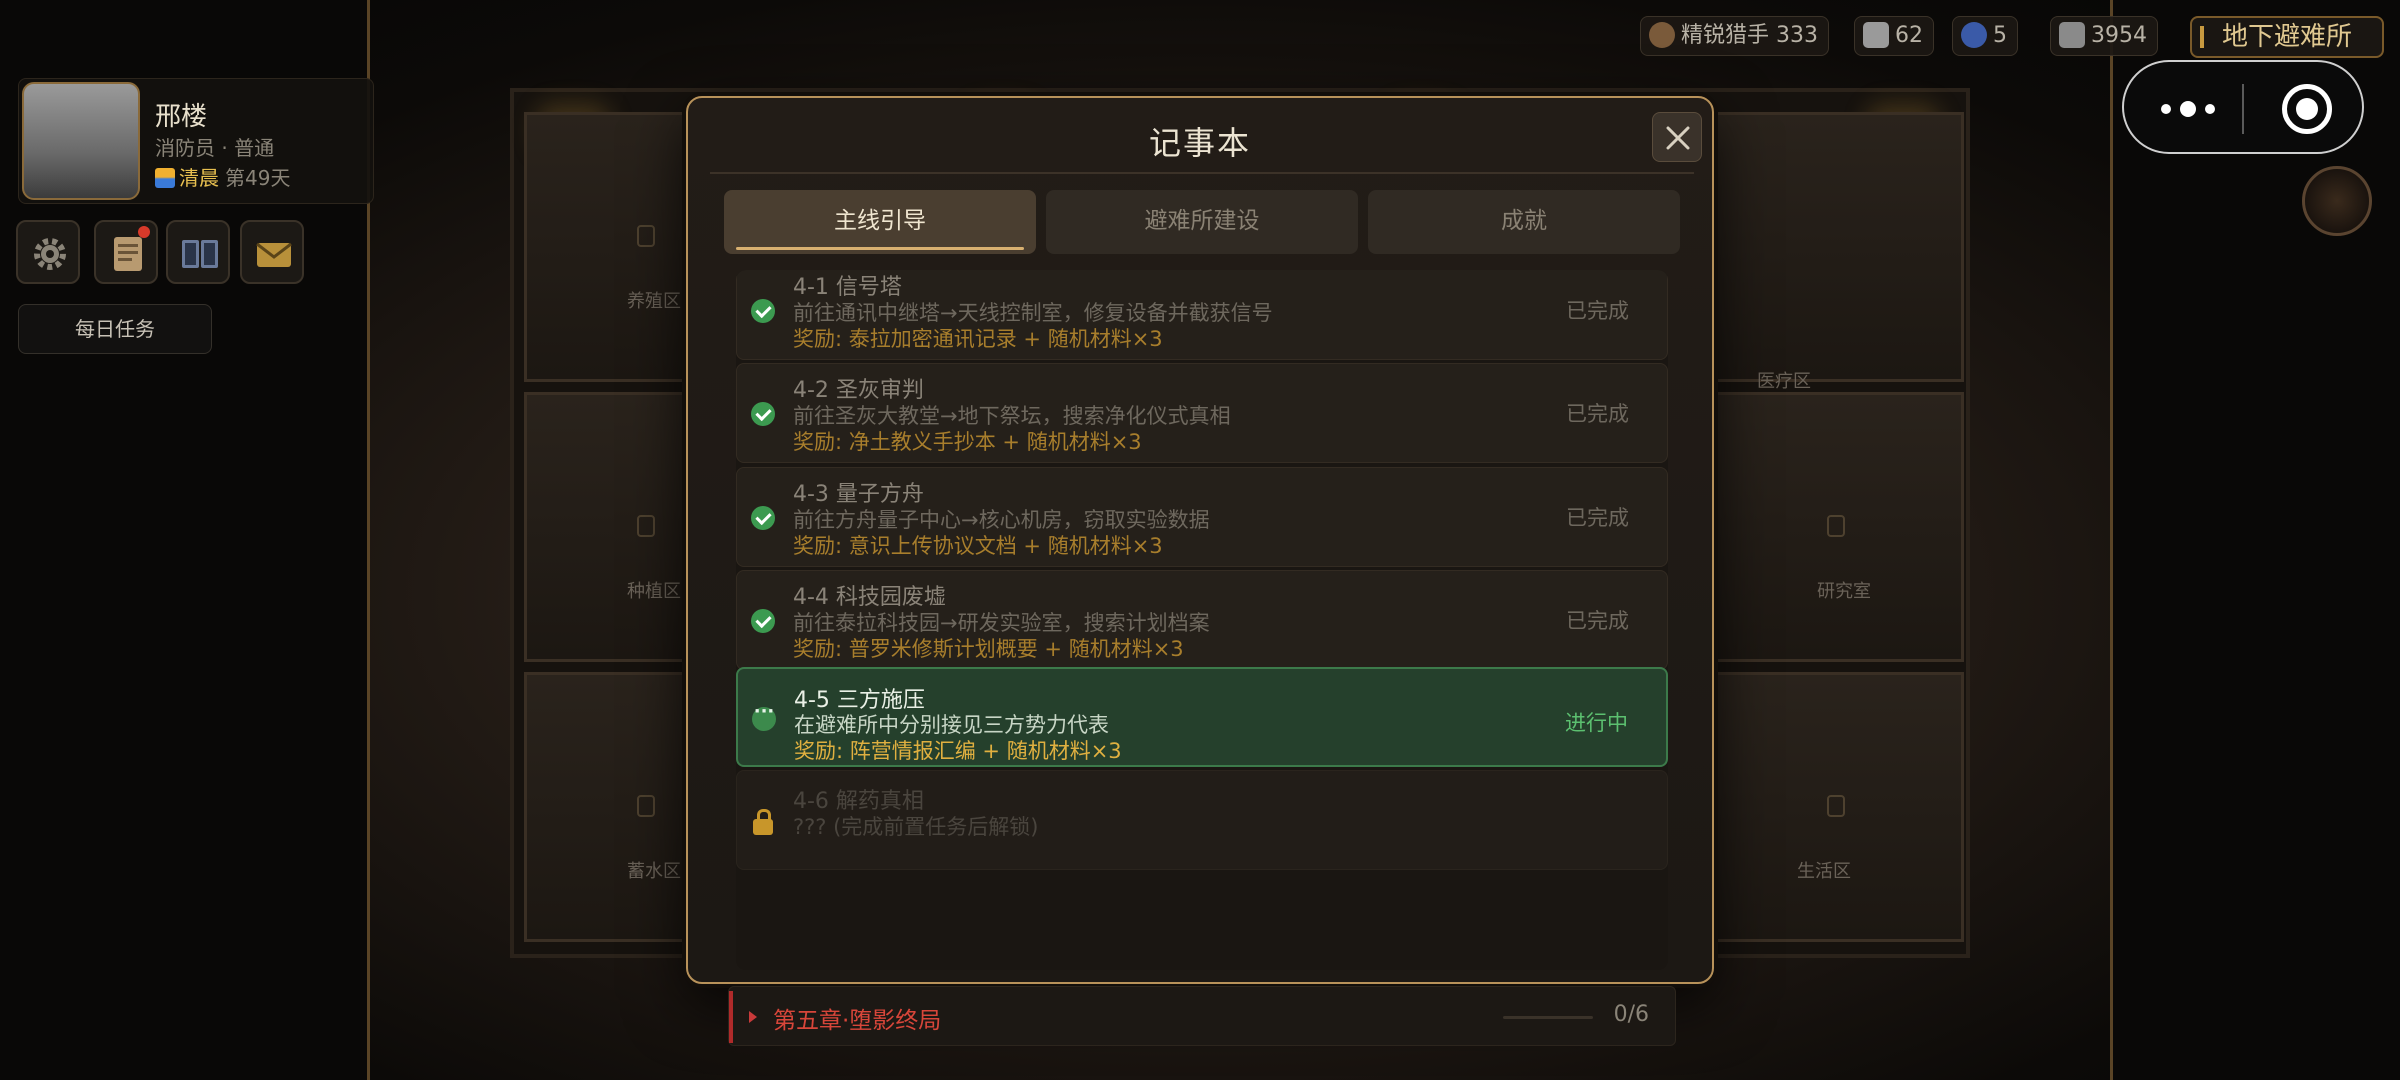  Describe the element at coordinates (1824, 871) in the screenshot. I see `room-label: 生活区` at that location.